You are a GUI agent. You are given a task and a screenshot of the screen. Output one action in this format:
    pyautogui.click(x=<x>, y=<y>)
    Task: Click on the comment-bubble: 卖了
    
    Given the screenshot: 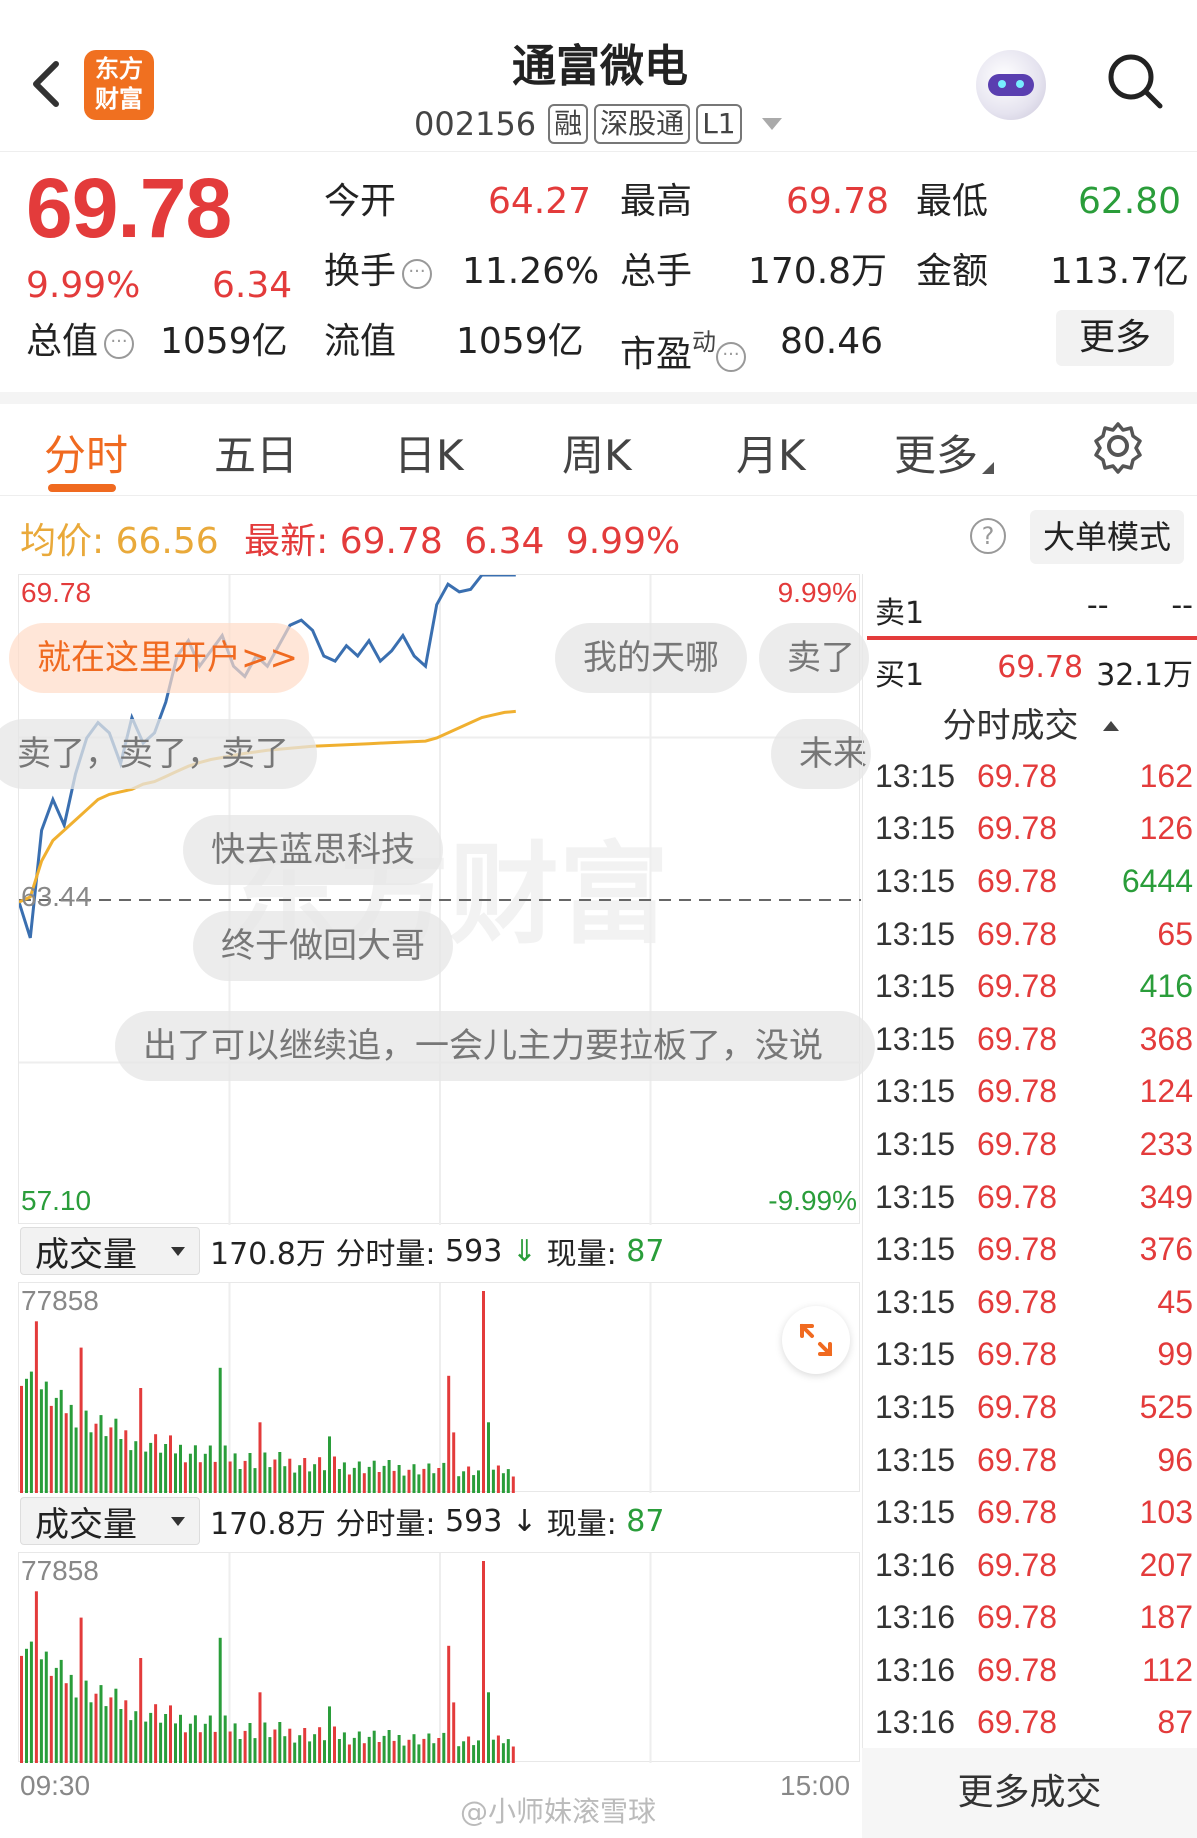 What is the action you would take?
    pyautogui.click(x=814, y=658)
    